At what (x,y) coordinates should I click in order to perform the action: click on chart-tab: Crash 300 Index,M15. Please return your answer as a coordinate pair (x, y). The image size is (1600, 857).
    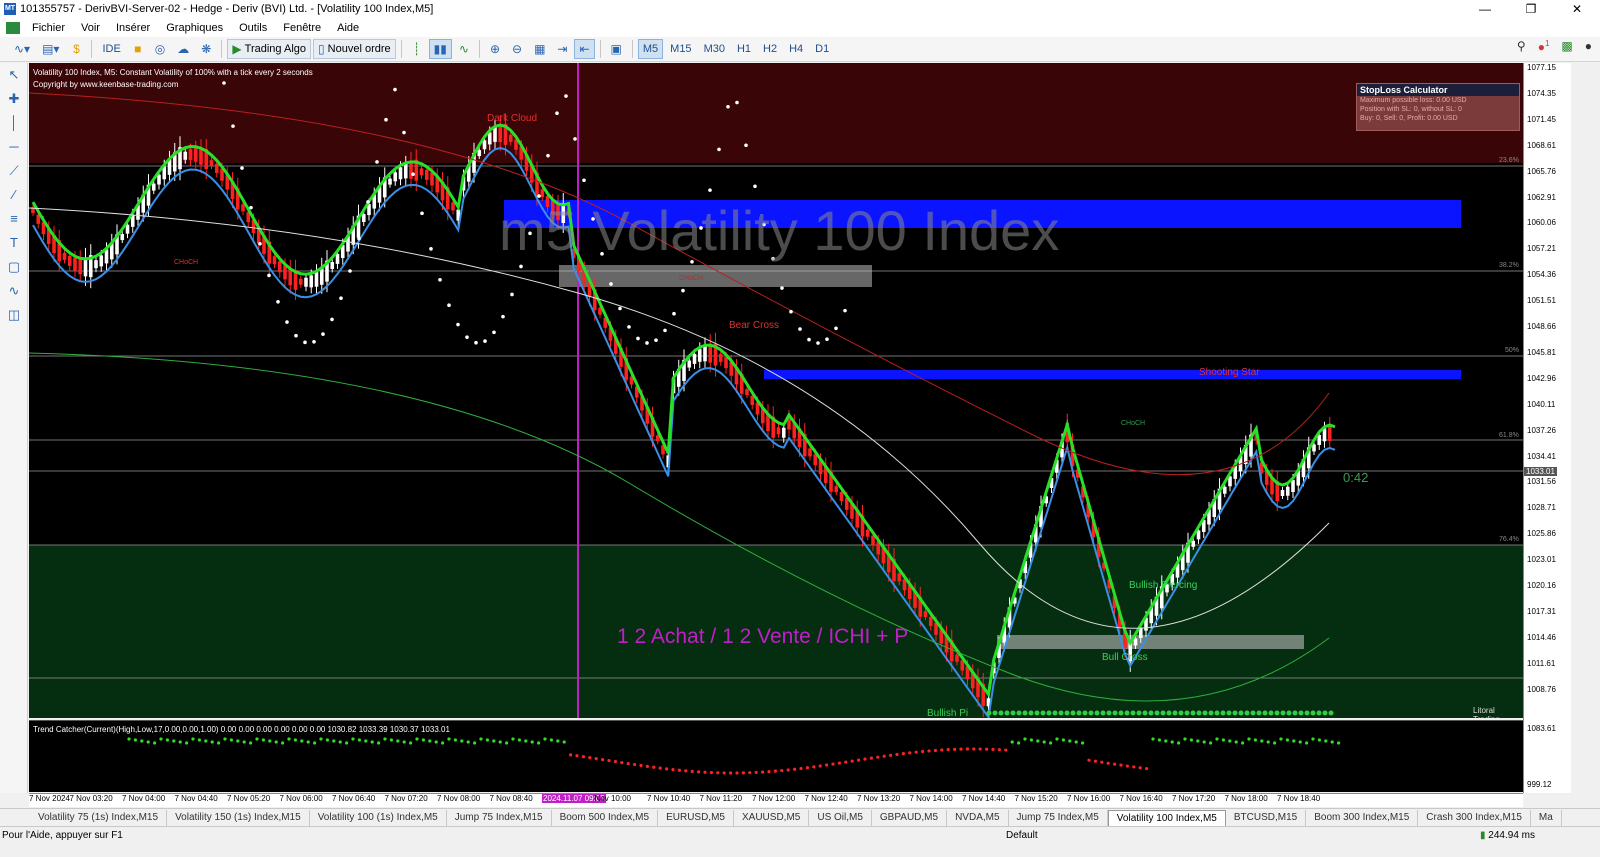
    Looking at the image, I should click on (1474, 817).